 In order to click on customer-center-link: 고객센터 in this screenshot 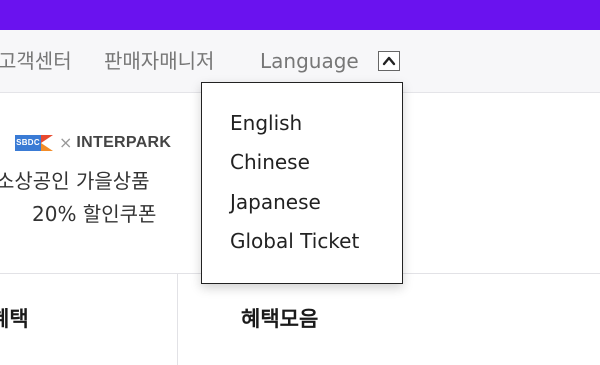, I will do `click(36, 61)`.